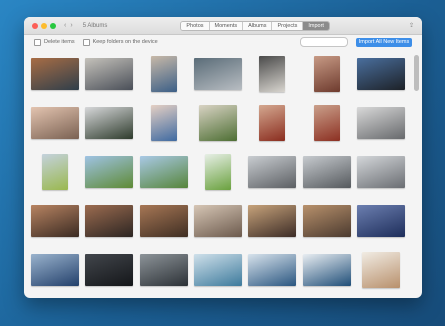 The width and height of the screenshot is (445, 326). I want to click on keep-folders-option: Keep folders on the device, so click(120, 42).